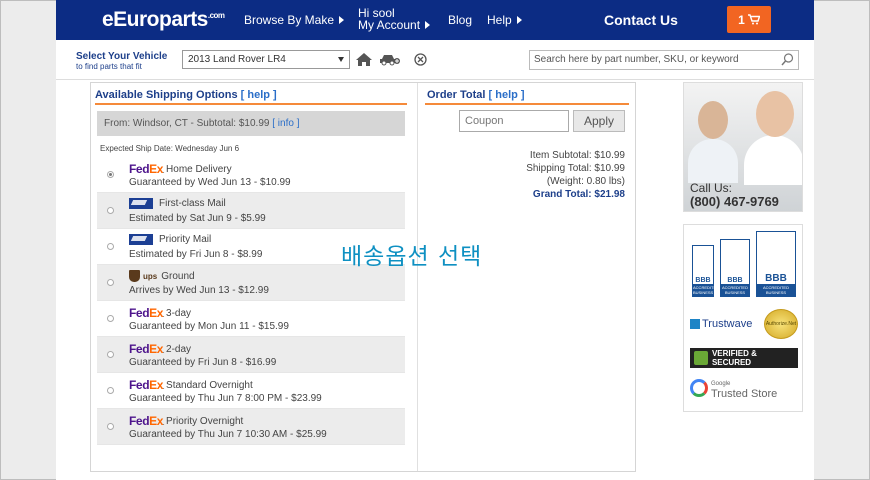 The height and width of the screenshot is (480, 870). Describe the element at coordinates (699, 388) in the screenshot. I see `google-icon` at that location.